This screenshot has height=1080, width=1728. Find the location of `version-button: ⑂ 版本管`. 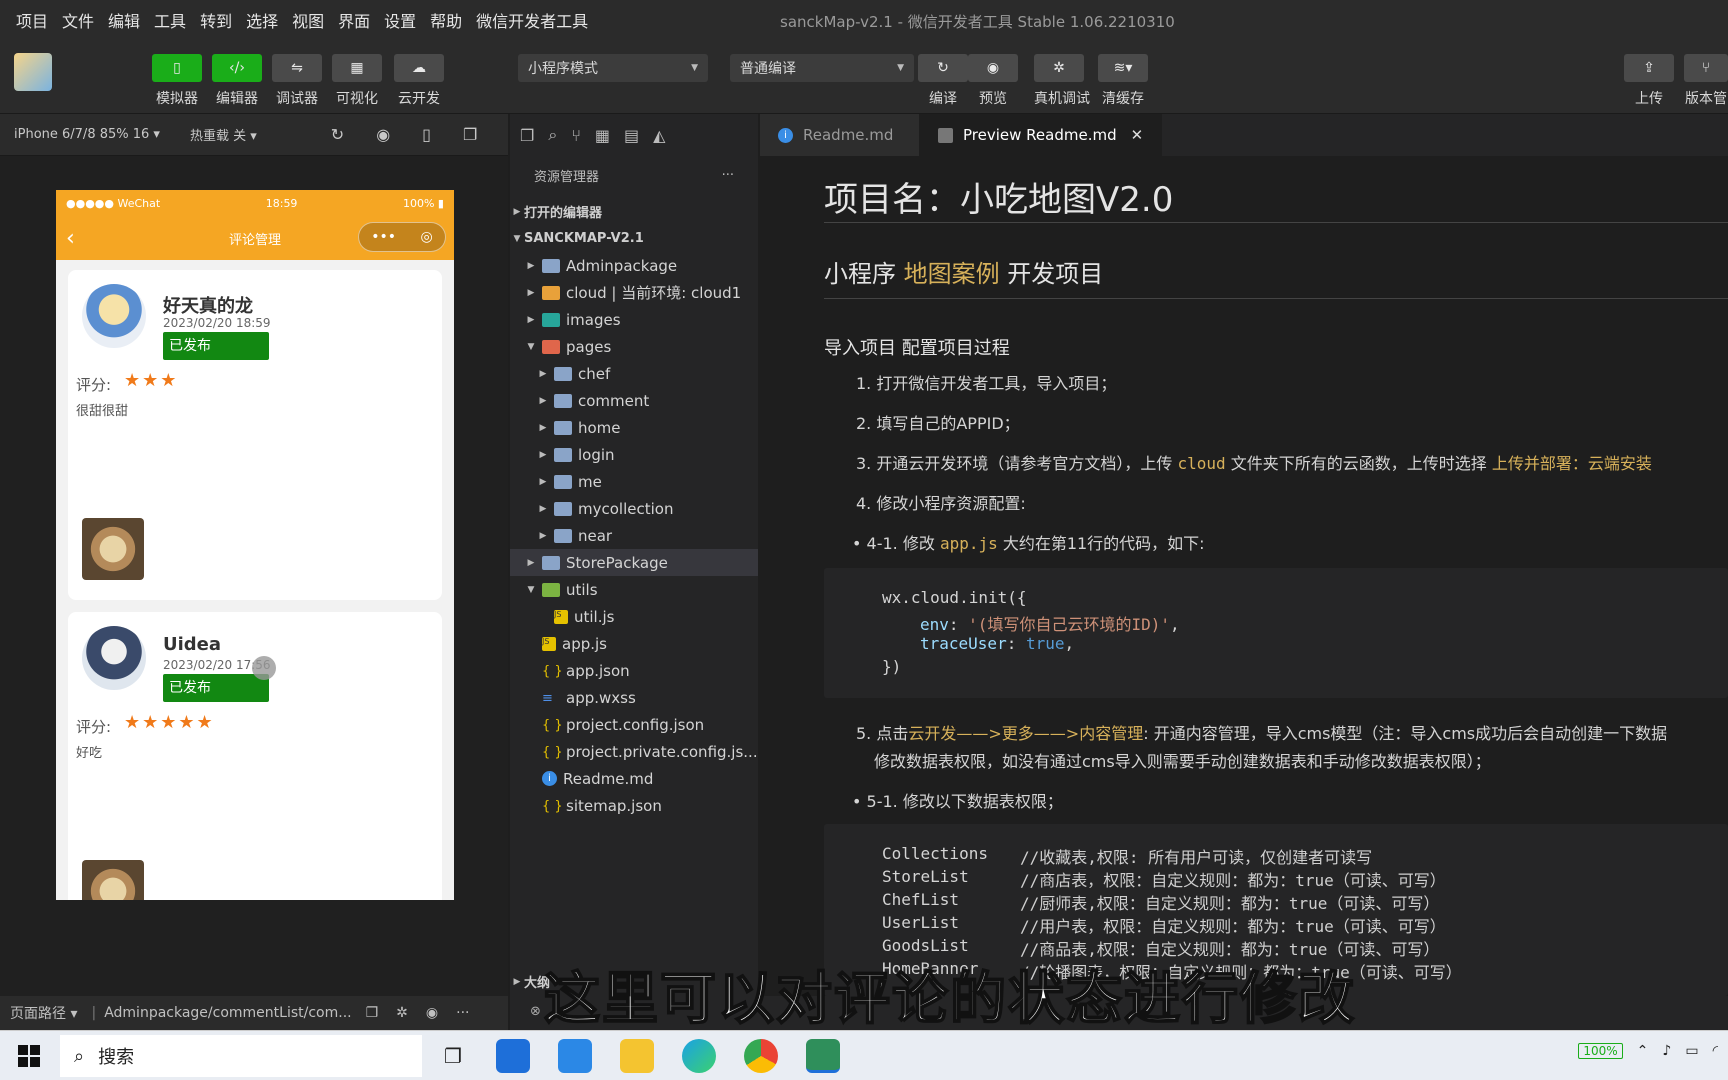

version-button: ⑂ 版本管 is located at coordinates (1706, 81).